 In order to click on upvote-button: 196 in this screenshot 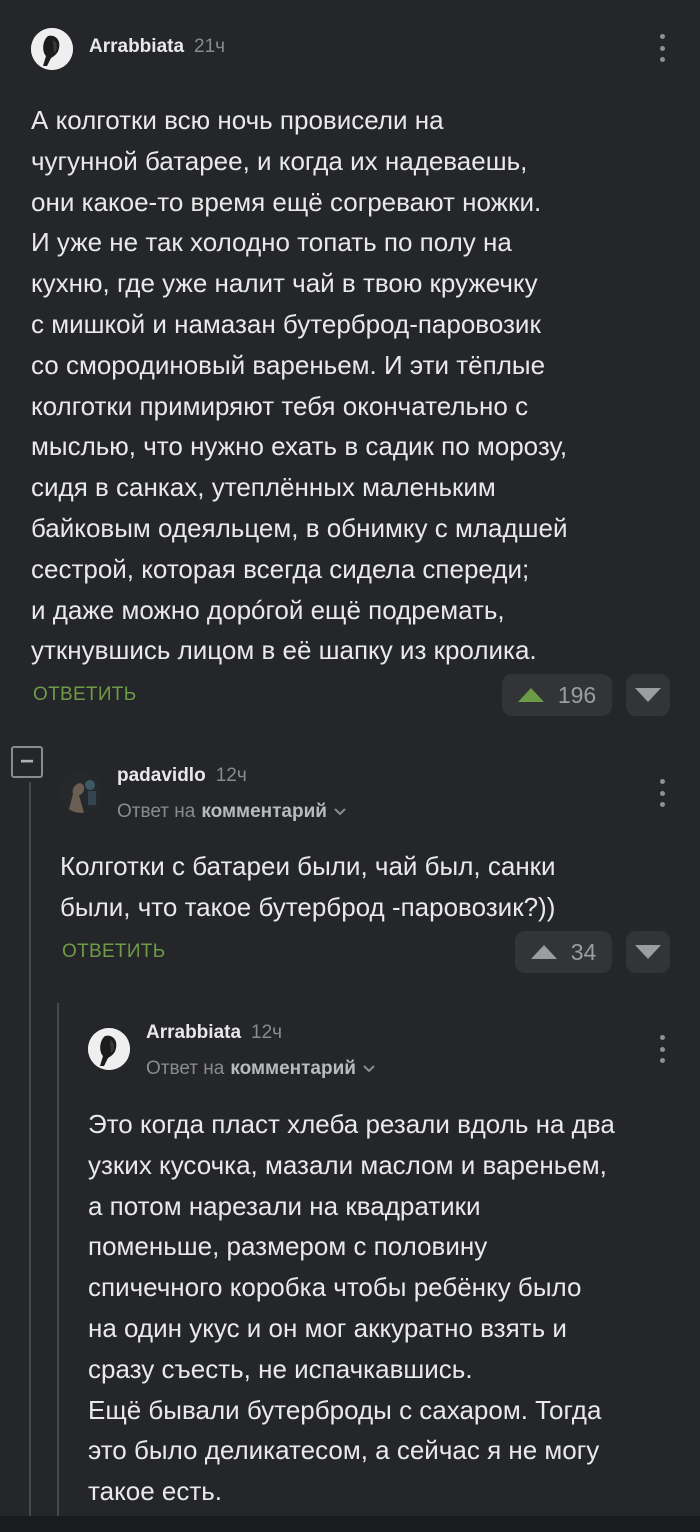, I will do `click(557, 695)`.